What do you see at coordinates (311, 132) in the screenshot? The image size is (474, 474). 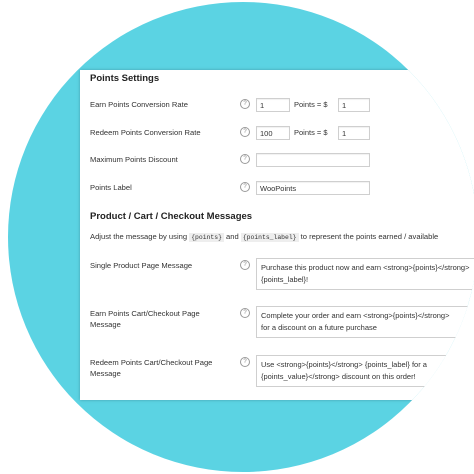 I see `redeem-points-separator: Points = $` at bounding box center [311, 132].